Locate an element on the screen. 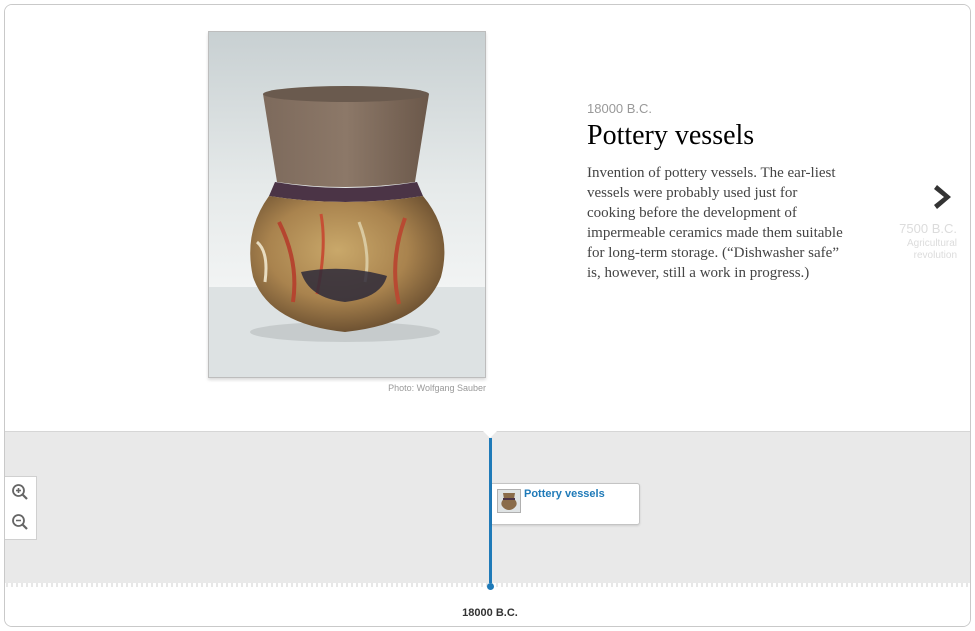 This screenshot has width=975, height=631. timeline-event-flag: Pottery vessels is located at coordinates (566, 504).